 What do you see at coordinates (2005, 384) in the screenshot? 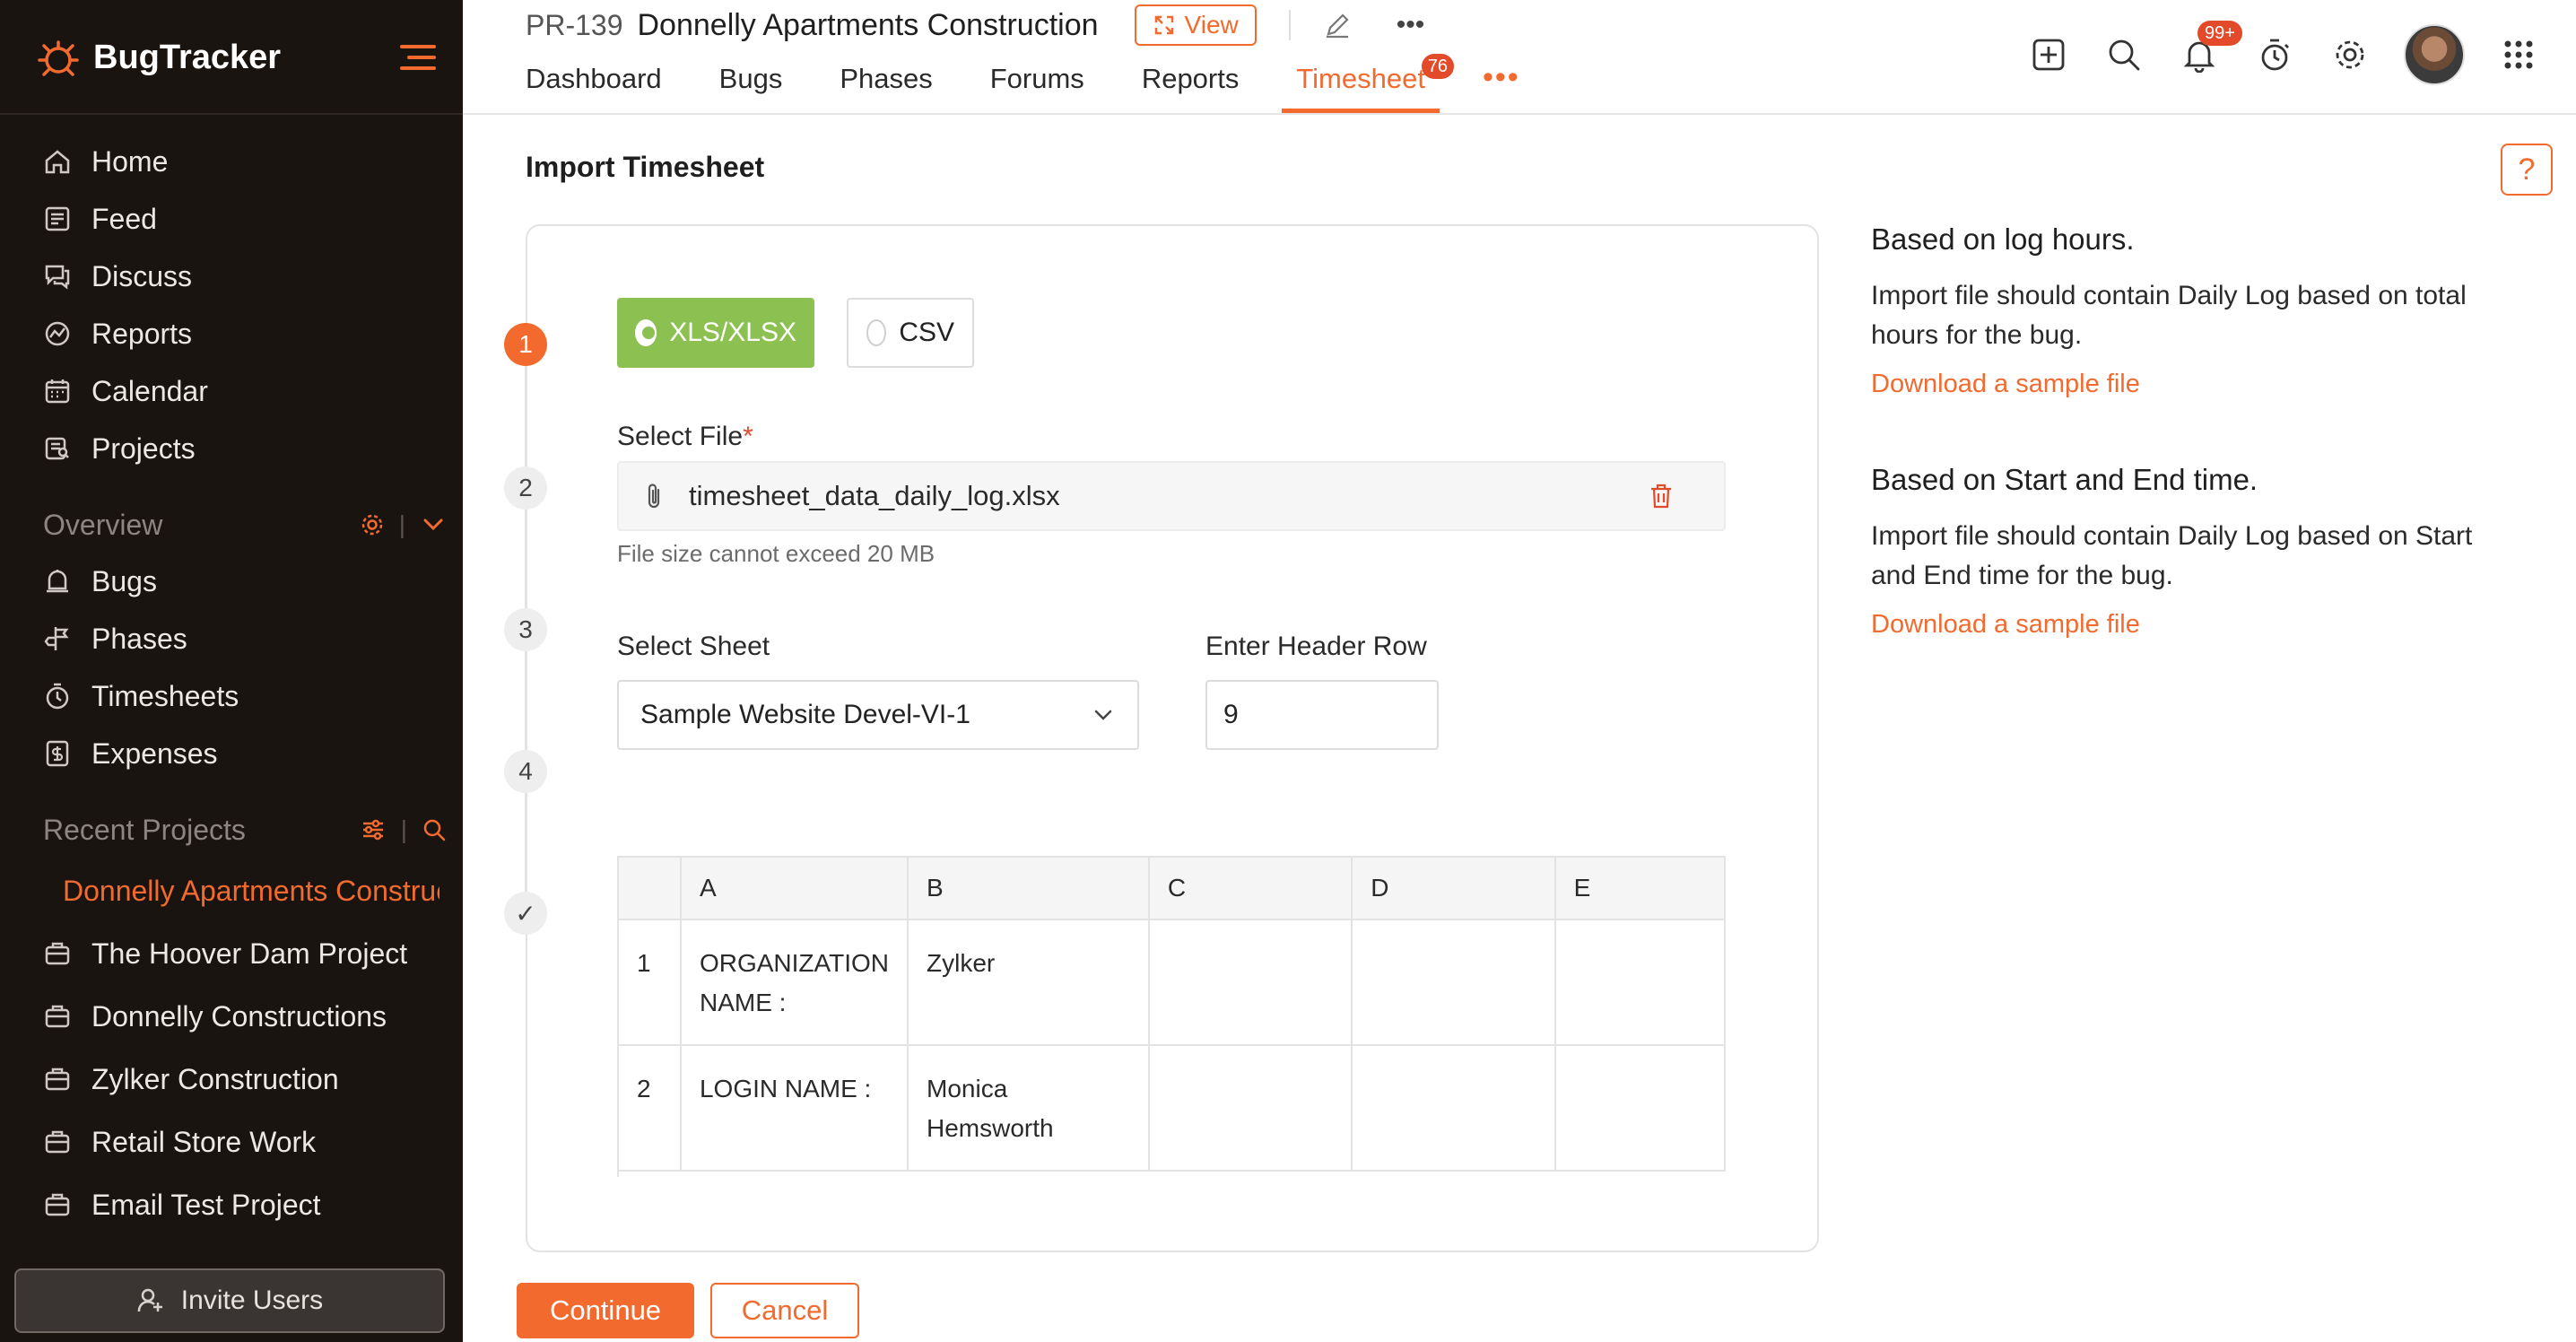
I see `download-sample-log-hours-link: Download a sample file` at bounding box center [2005, 384].